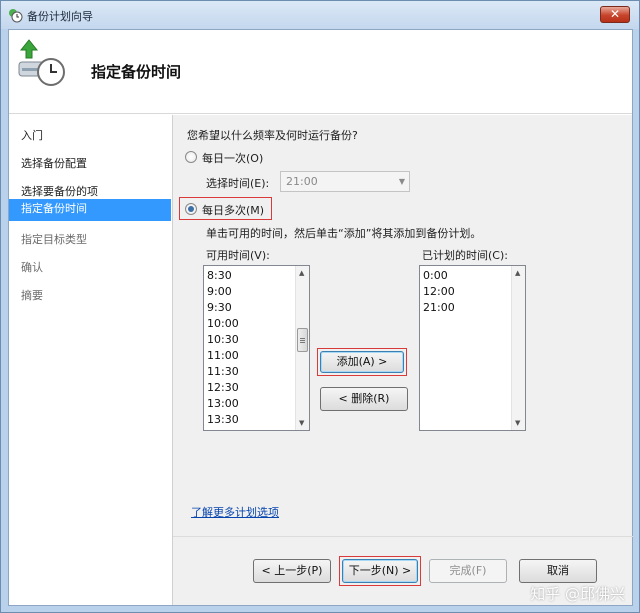  I want to click on select-time-value: 21:00, so click(302, 181).